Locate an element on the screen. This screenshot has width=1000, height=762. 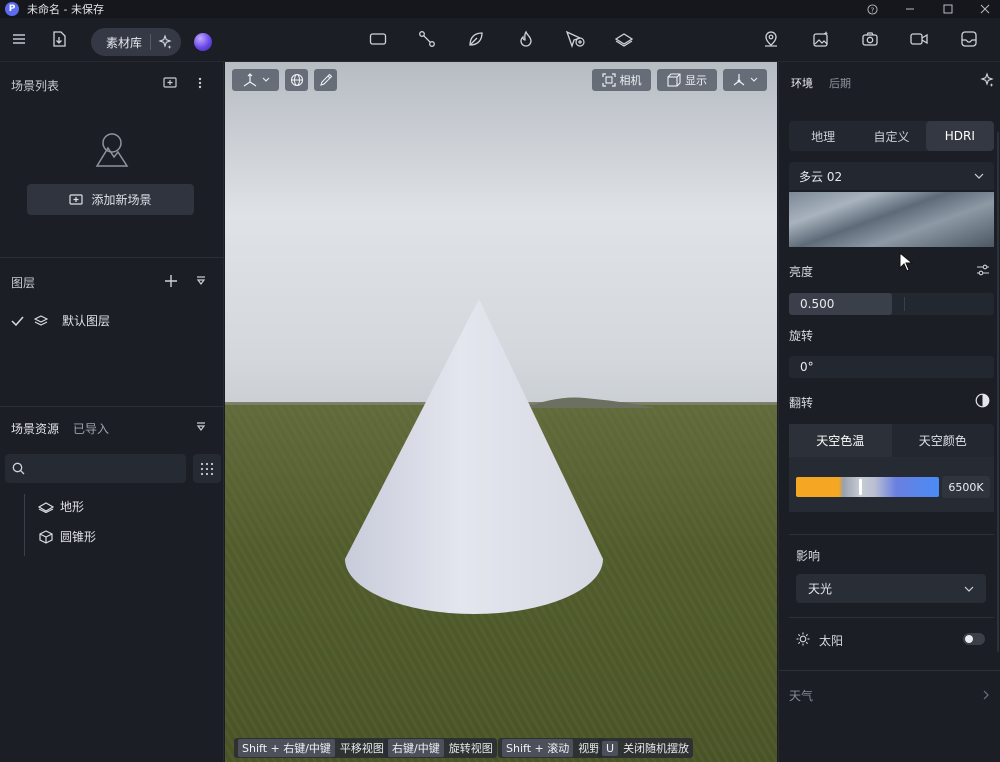
mode-hdri: HDRI is located at coordinates (959, 136).